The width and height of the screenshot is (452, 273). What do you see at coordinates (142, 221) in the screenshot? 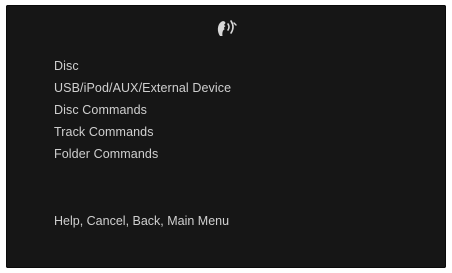
I see `help-commands-text: Help, Cancel, Back, Main Menu` at bounding box center [142, 221].